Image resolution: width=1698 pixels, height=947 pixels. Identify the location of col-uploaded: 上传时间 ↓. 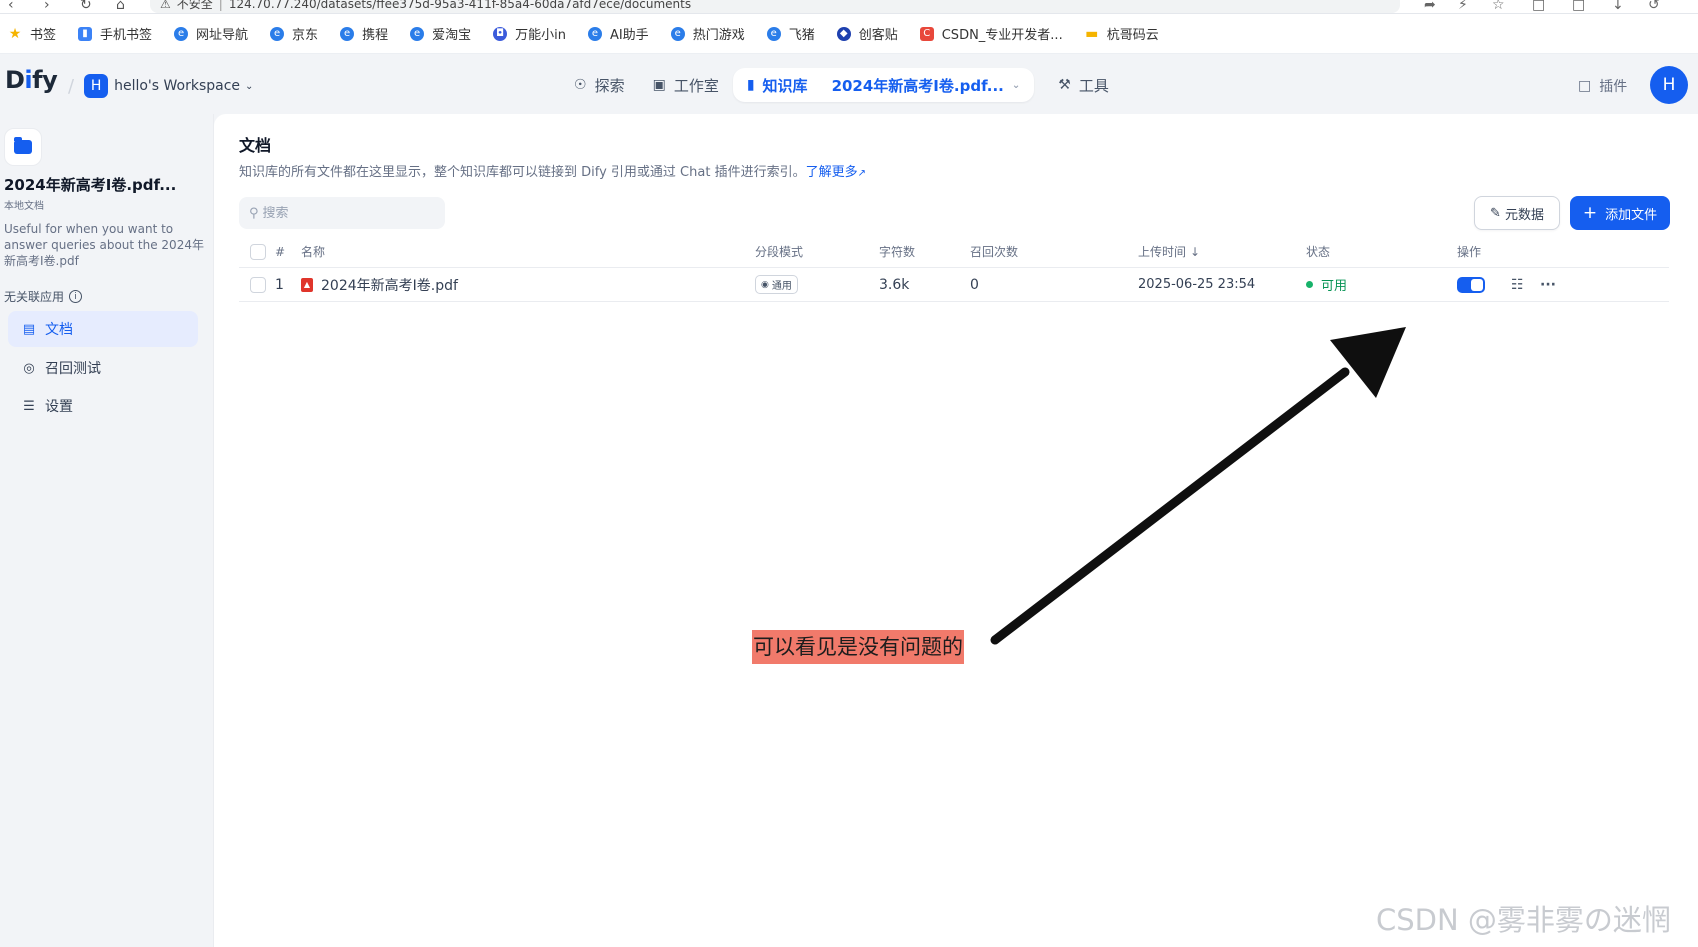
(1169, 251).